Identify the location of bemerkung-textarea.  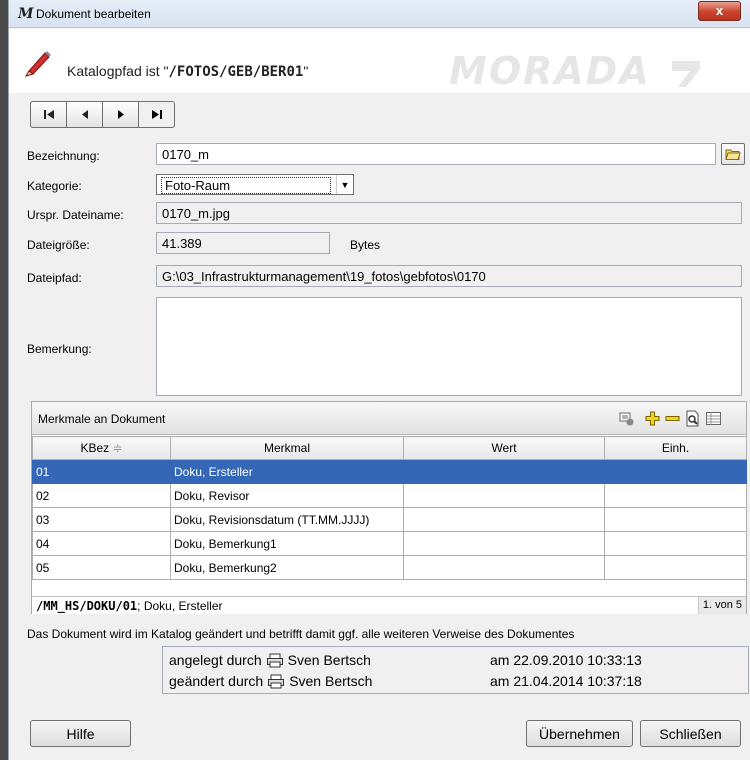
(449, 346).